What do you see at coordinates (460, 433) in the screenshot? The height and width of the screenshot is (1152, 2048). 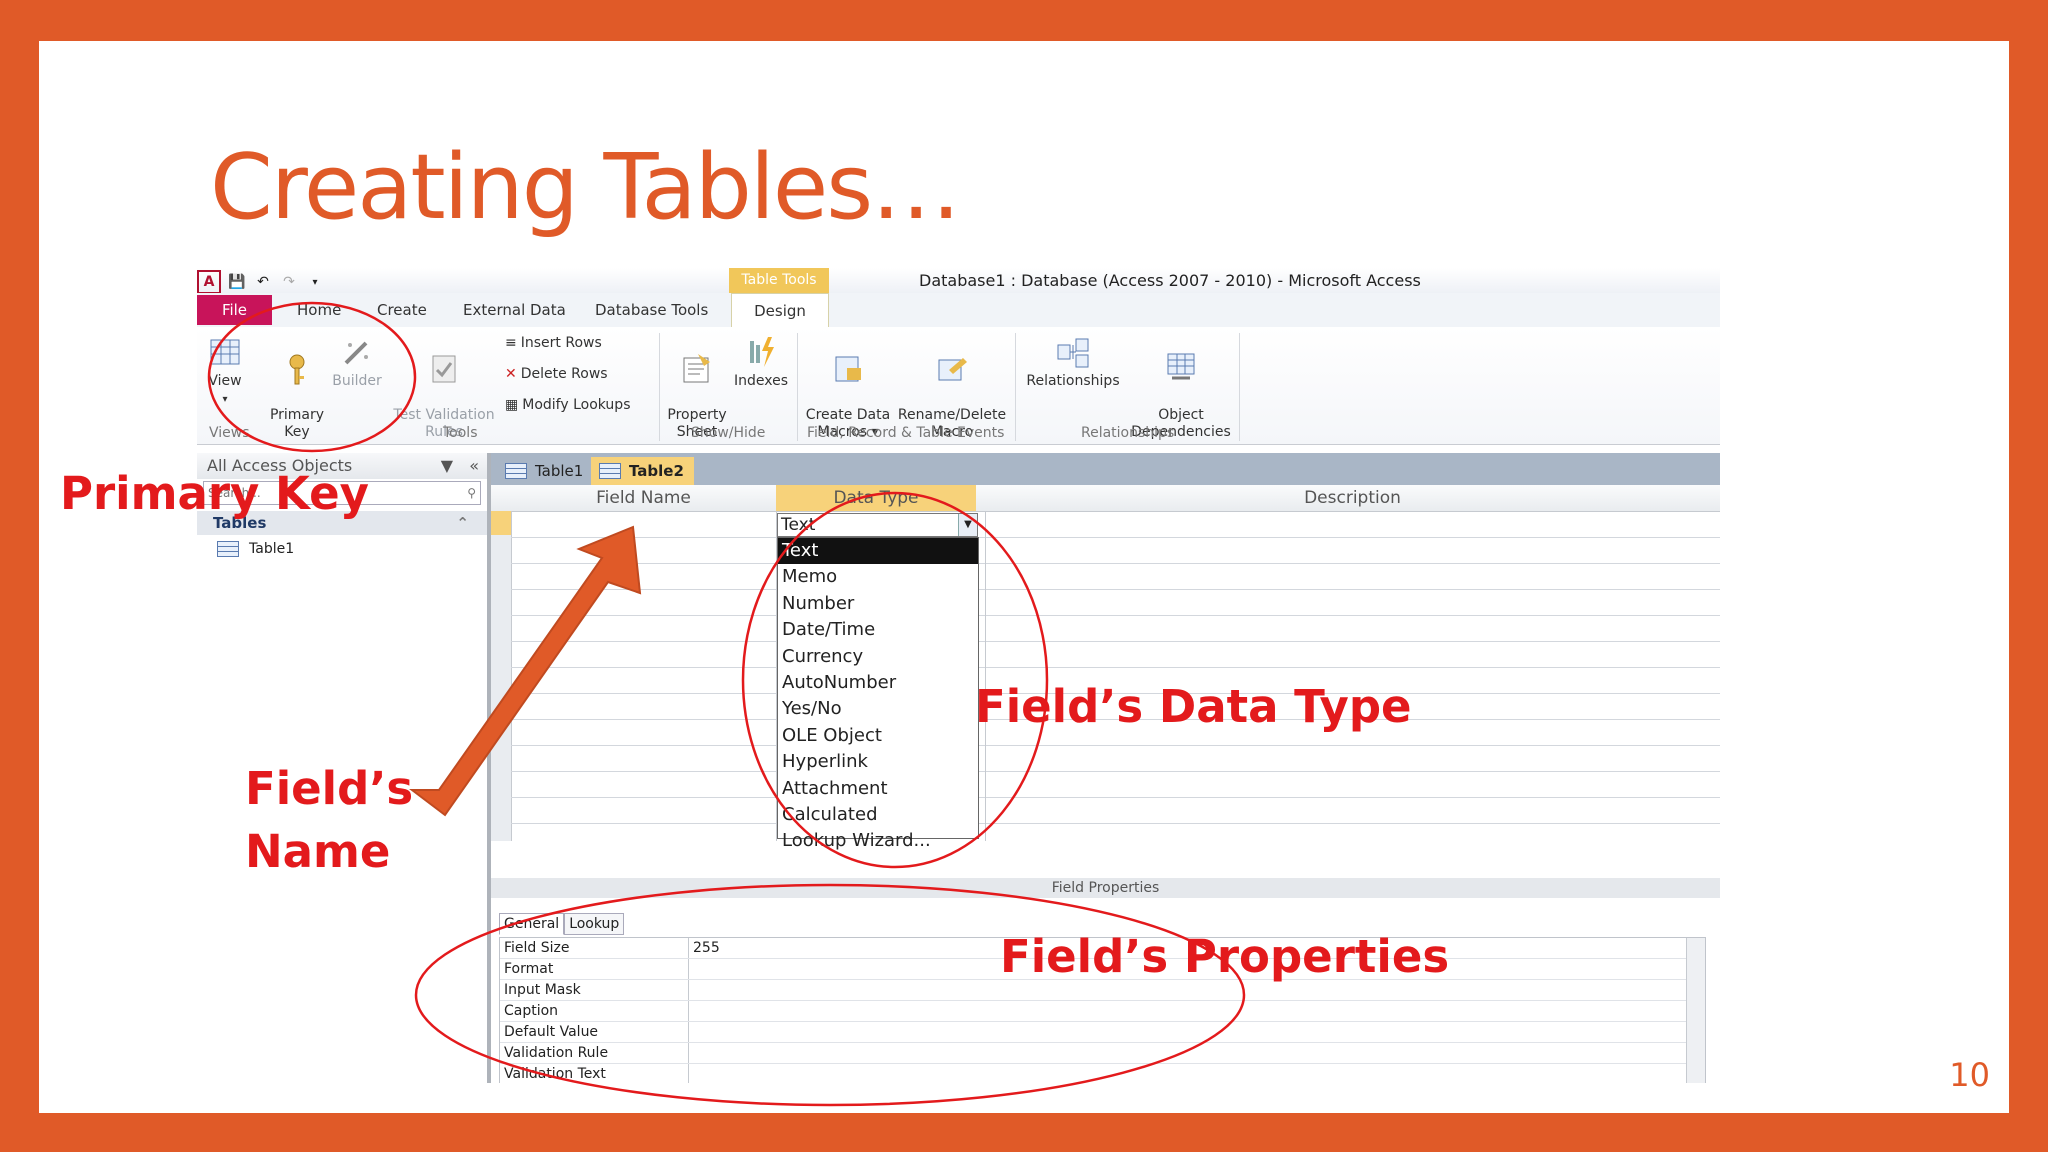 I see `group-label-tools: Tools` at bounding box center [460, 433].